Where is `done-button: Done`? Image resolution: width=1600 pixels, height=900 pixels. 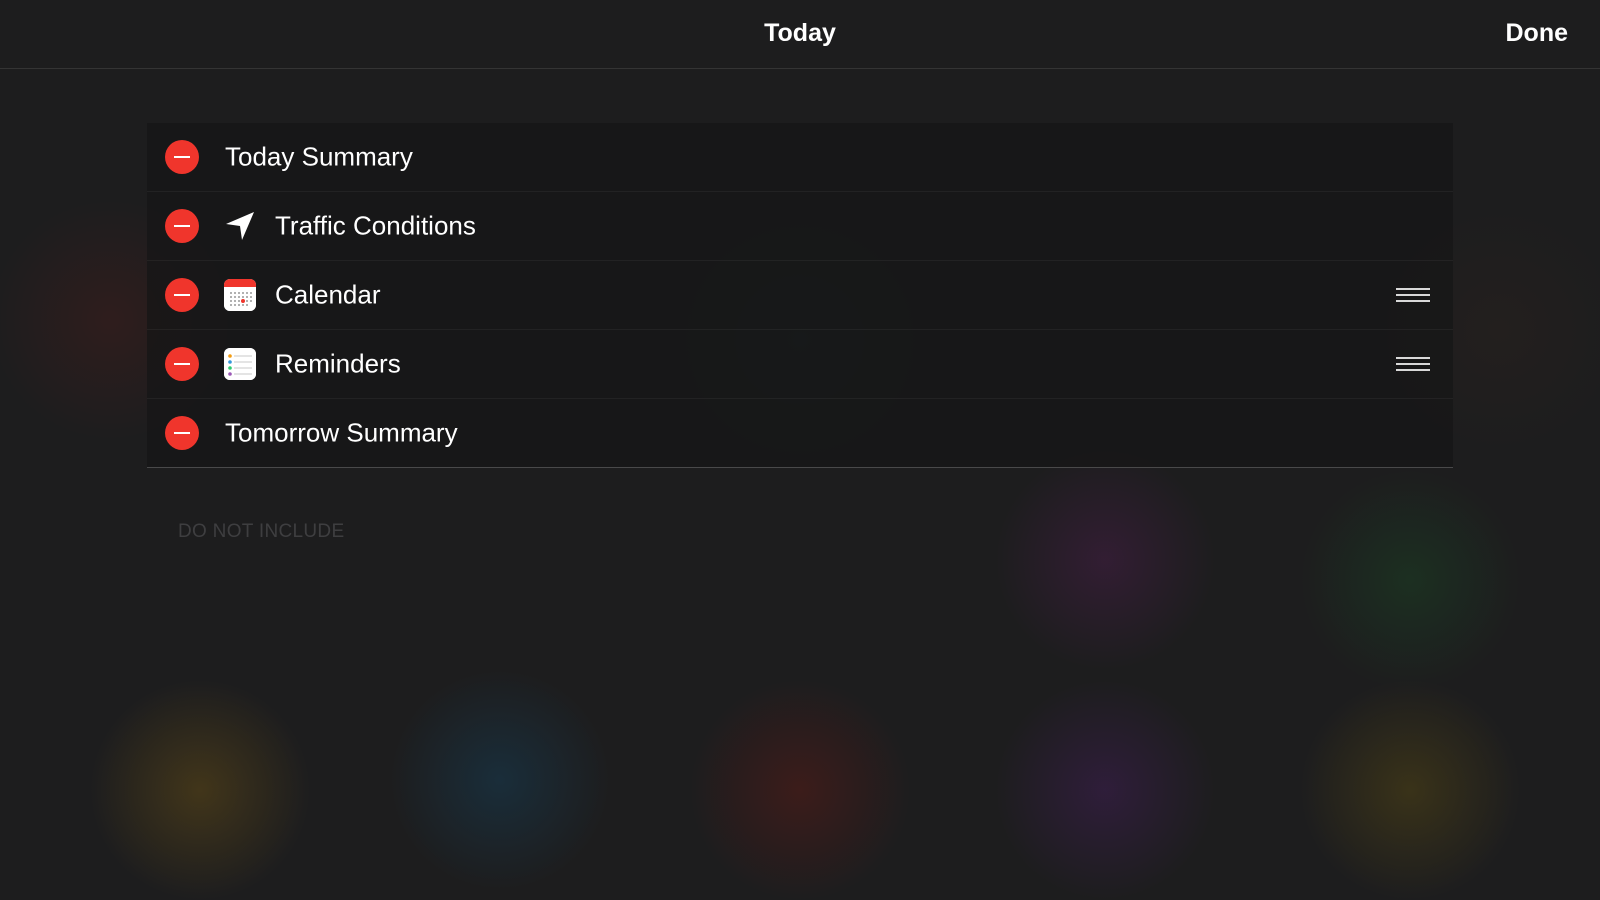 done-button: Done is located at coordinates (1537, 33).